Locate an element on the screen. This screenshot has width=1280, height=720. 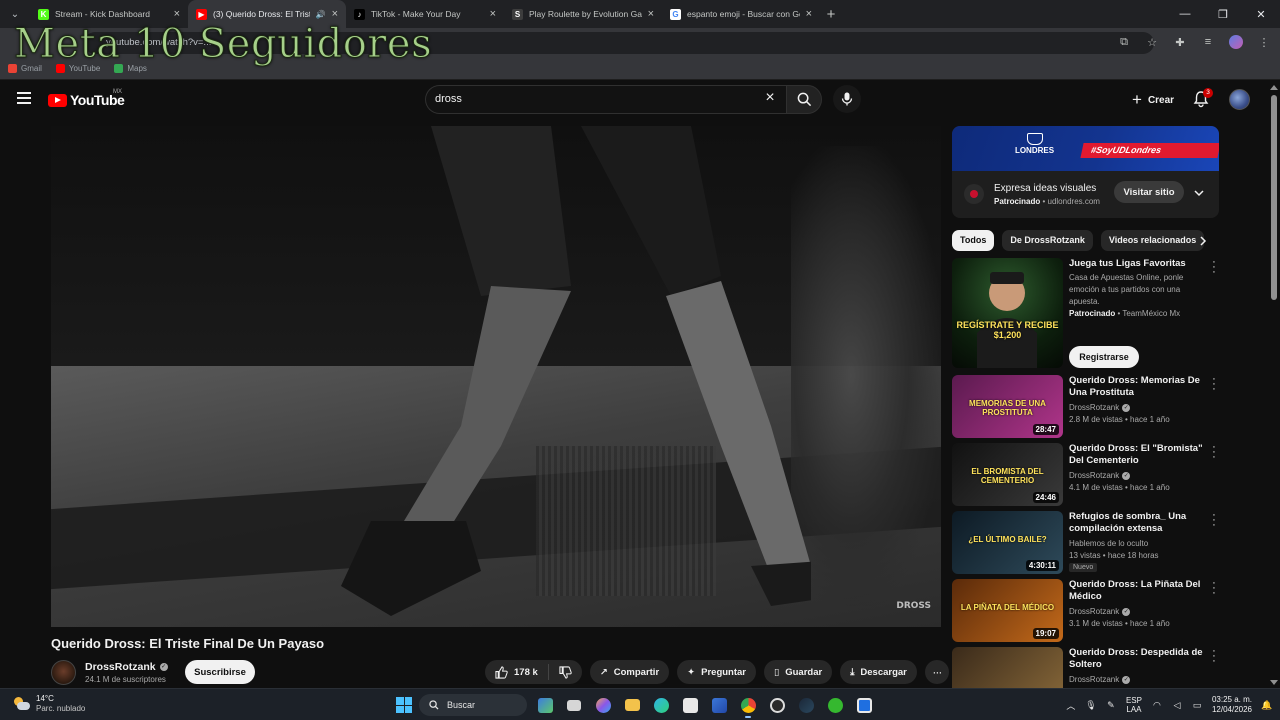
maximize-button: ❐ is located at coordinates (1223, 14).